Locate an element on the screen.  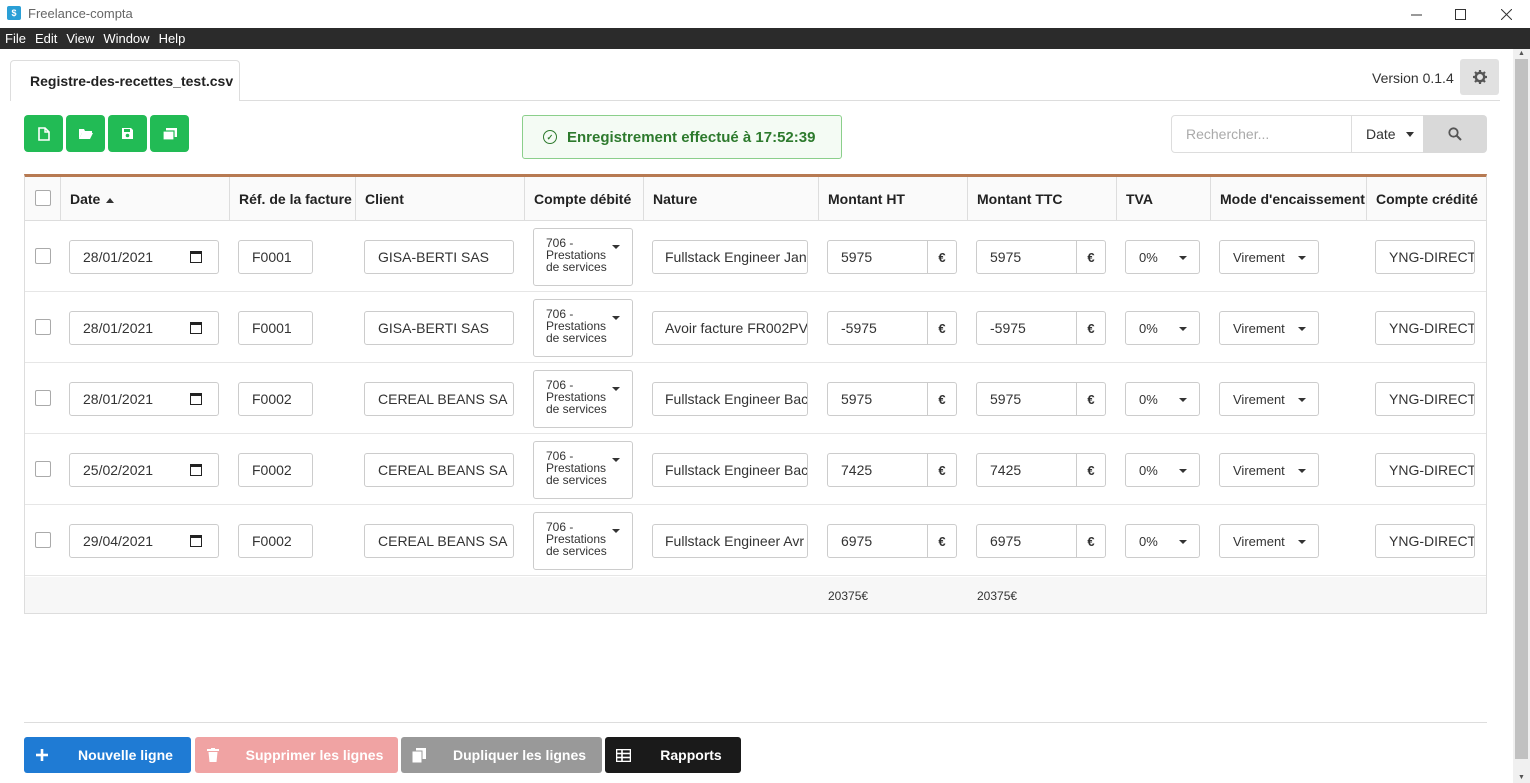
header-ref: Réf. de la facture is located at coordinates (293, 199).